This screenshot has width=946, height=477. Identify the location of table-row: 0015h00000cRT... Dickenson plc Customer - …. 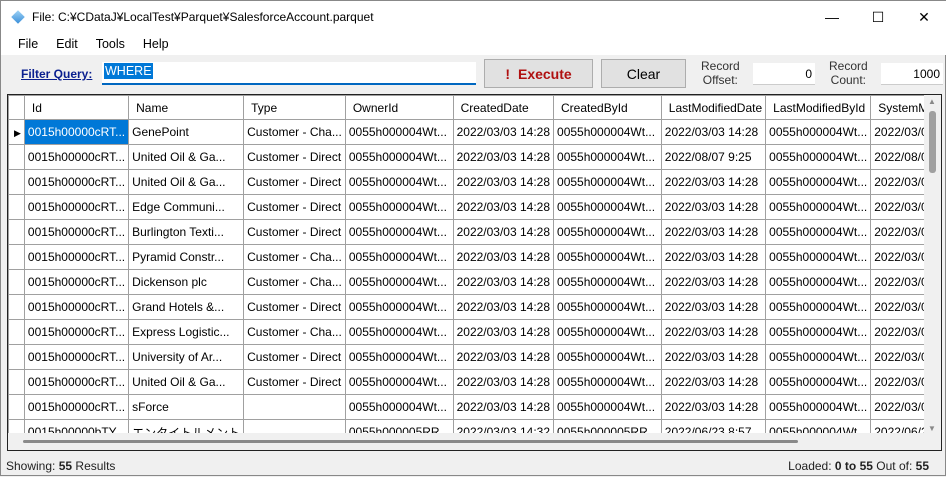
(474, 282).